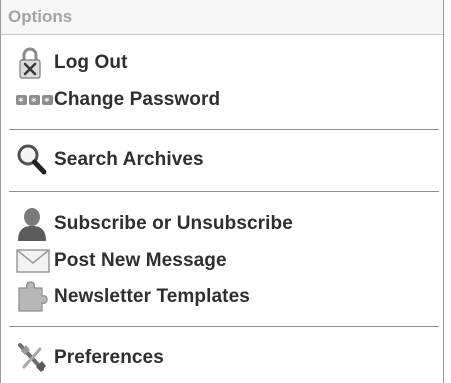 The width and height of the screenshot is (451, 383). Describe the element at coordinates (91, 62) in the screenshot. I see `log-out-label: Log Out` at that location.